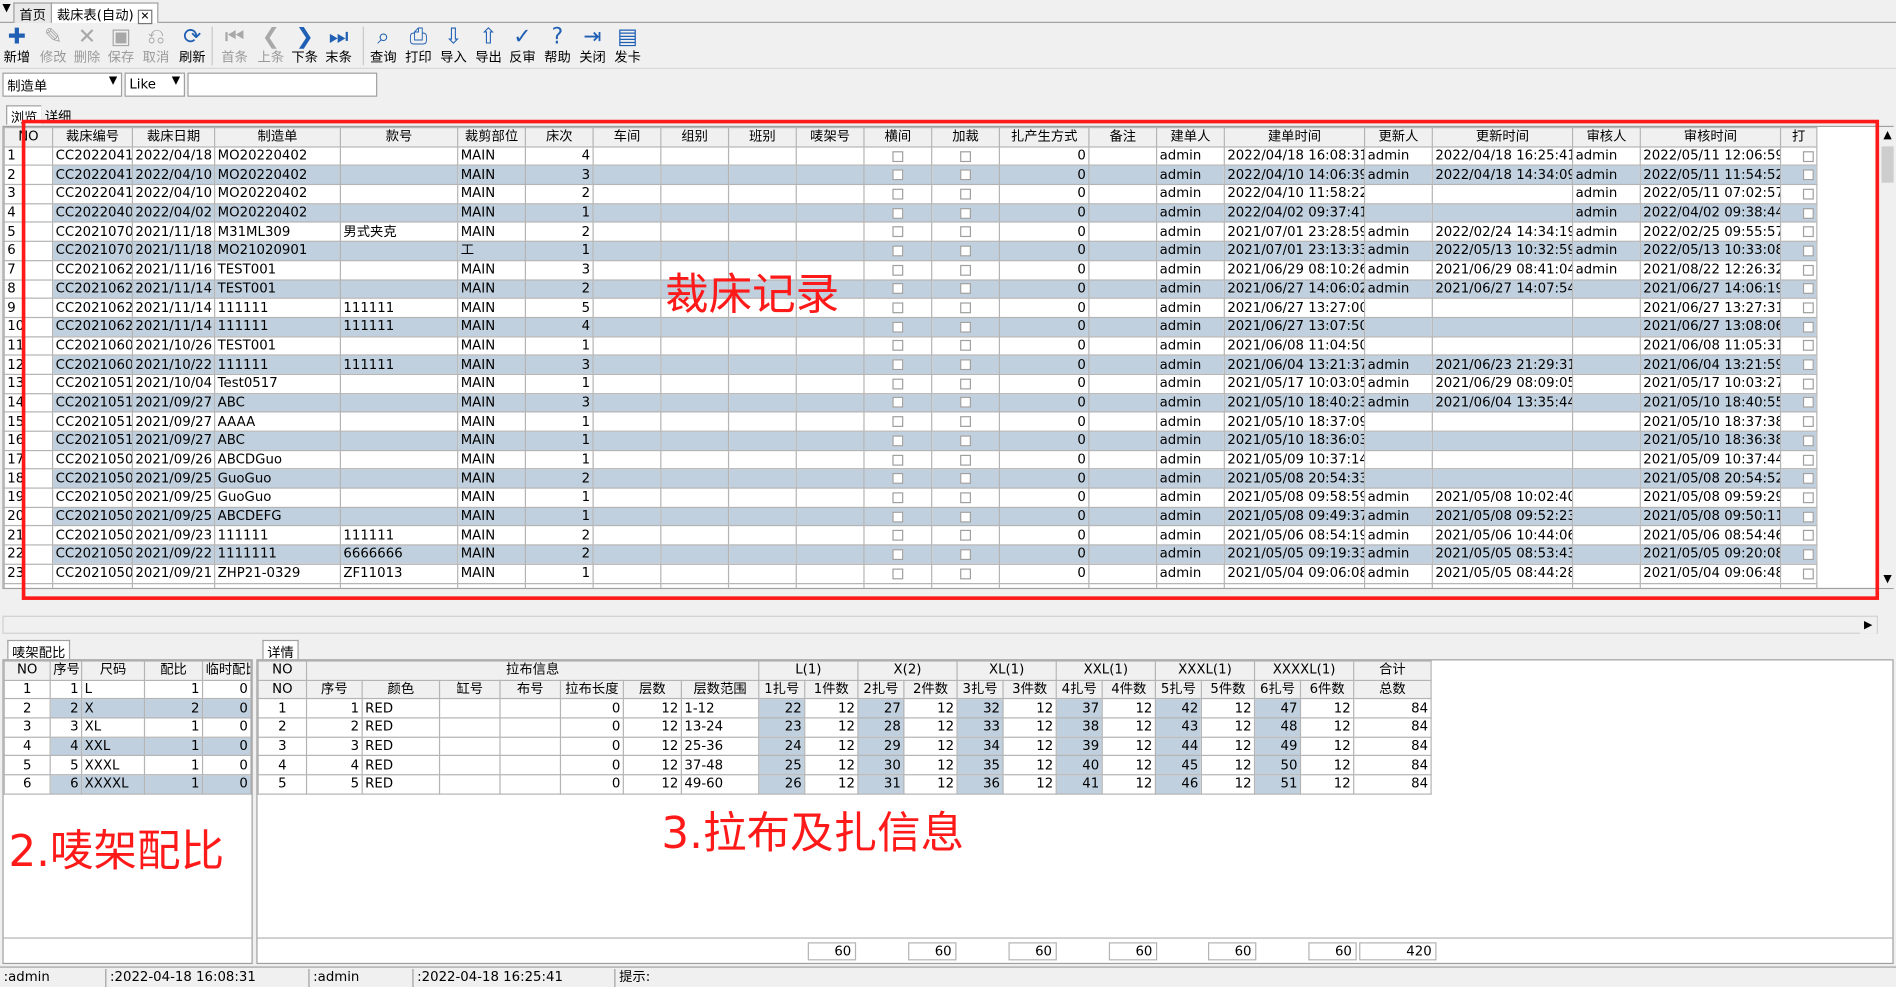 Image resolution: width=1896 pixels, height=987 pixels. Describe the element at coordinates (1887, 164) in the screenshot. I see `scroll-thumb` at that location.